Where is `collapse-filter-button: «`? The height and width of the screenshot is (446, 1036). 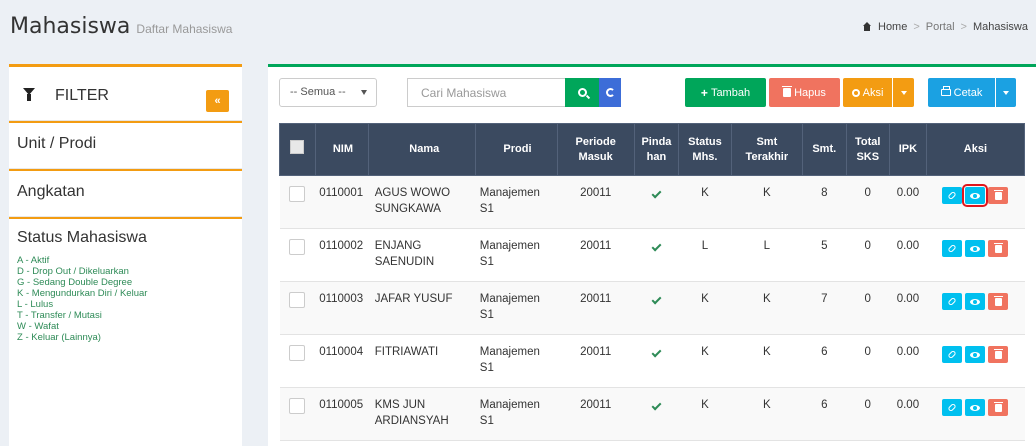 collapse-filter-button: « is located at coordinates (217, 101).